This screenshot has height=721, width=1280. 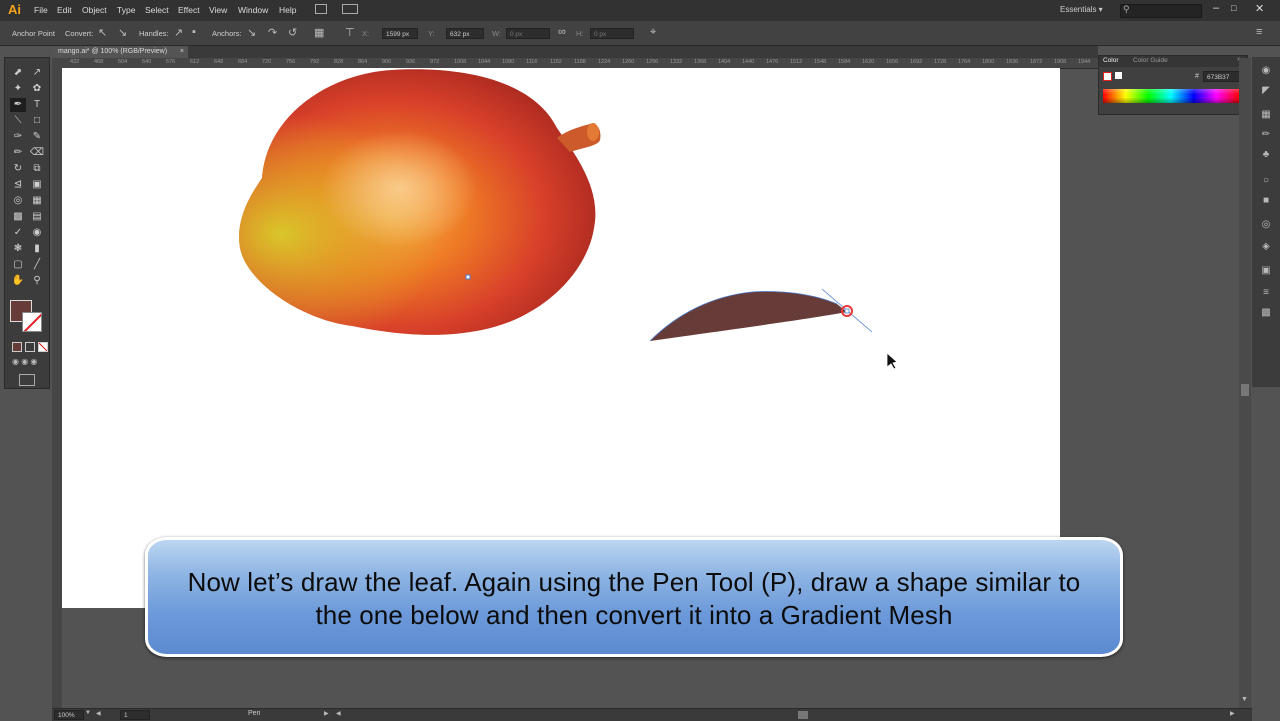 What do you see at coordinates (653, 32) in the screenshot?
I see `transform-icon: ⌖` at bounding box center [653, 32].